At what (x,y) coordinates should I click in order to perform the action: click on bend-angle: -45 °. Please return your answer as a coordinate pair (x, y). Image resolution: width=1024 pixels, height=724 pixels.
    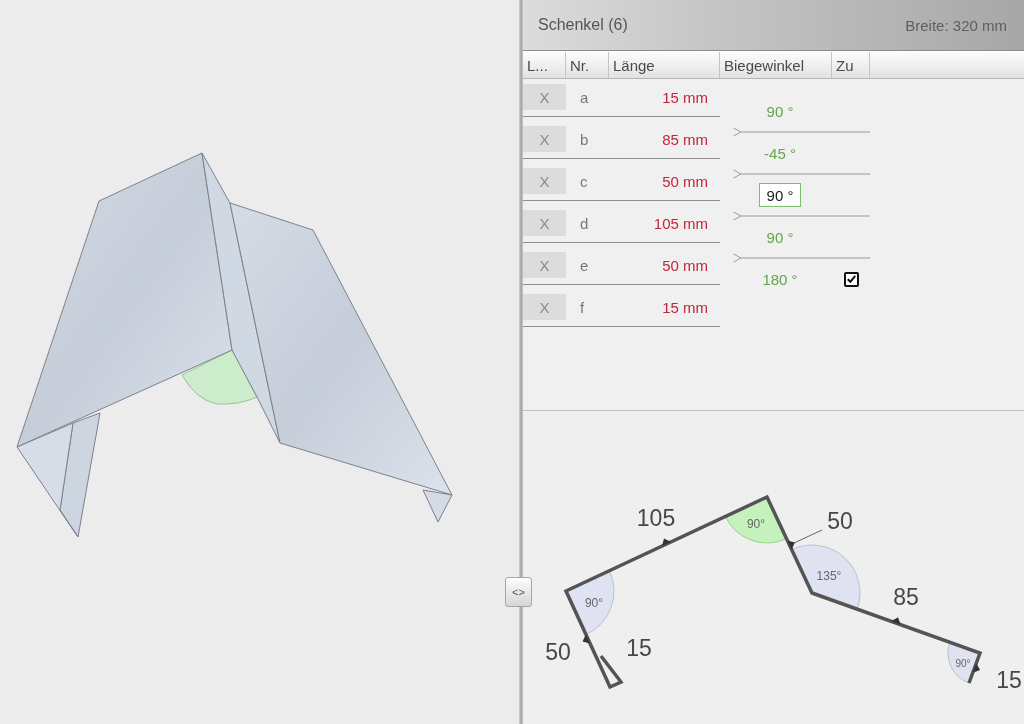
    Looking at the image, I should click on (780, 153).